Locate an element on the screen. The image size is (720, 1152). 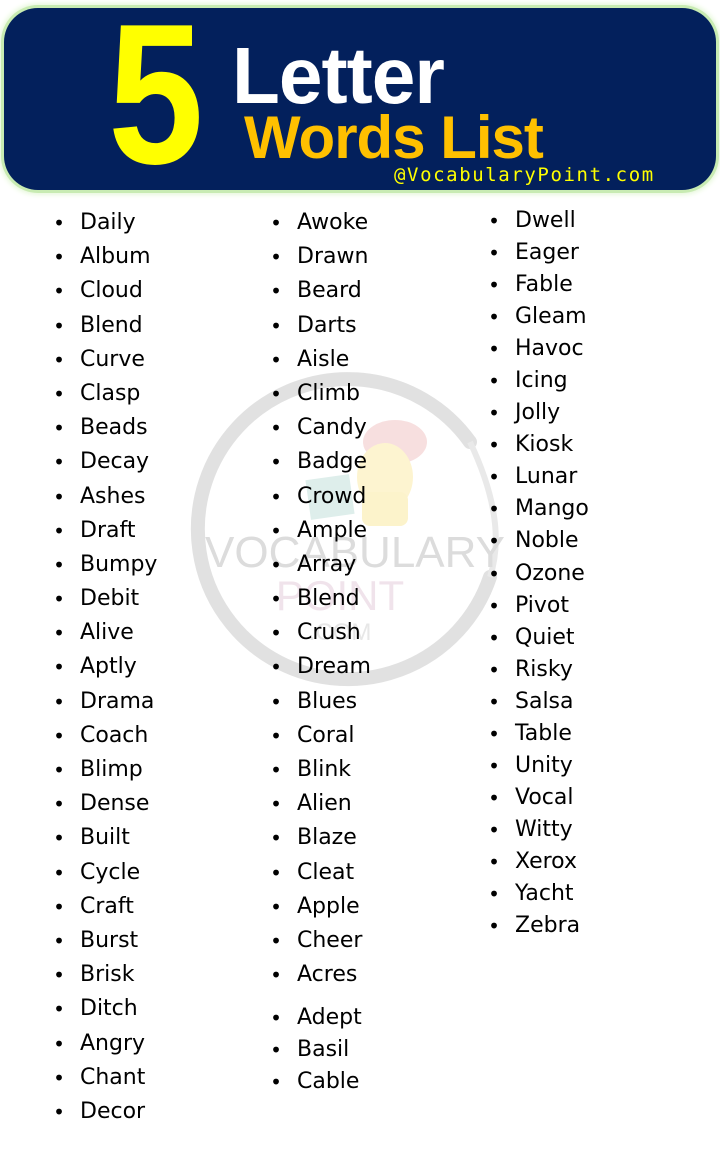
list-item: • Bumpy is located at coordinates (104, 565).